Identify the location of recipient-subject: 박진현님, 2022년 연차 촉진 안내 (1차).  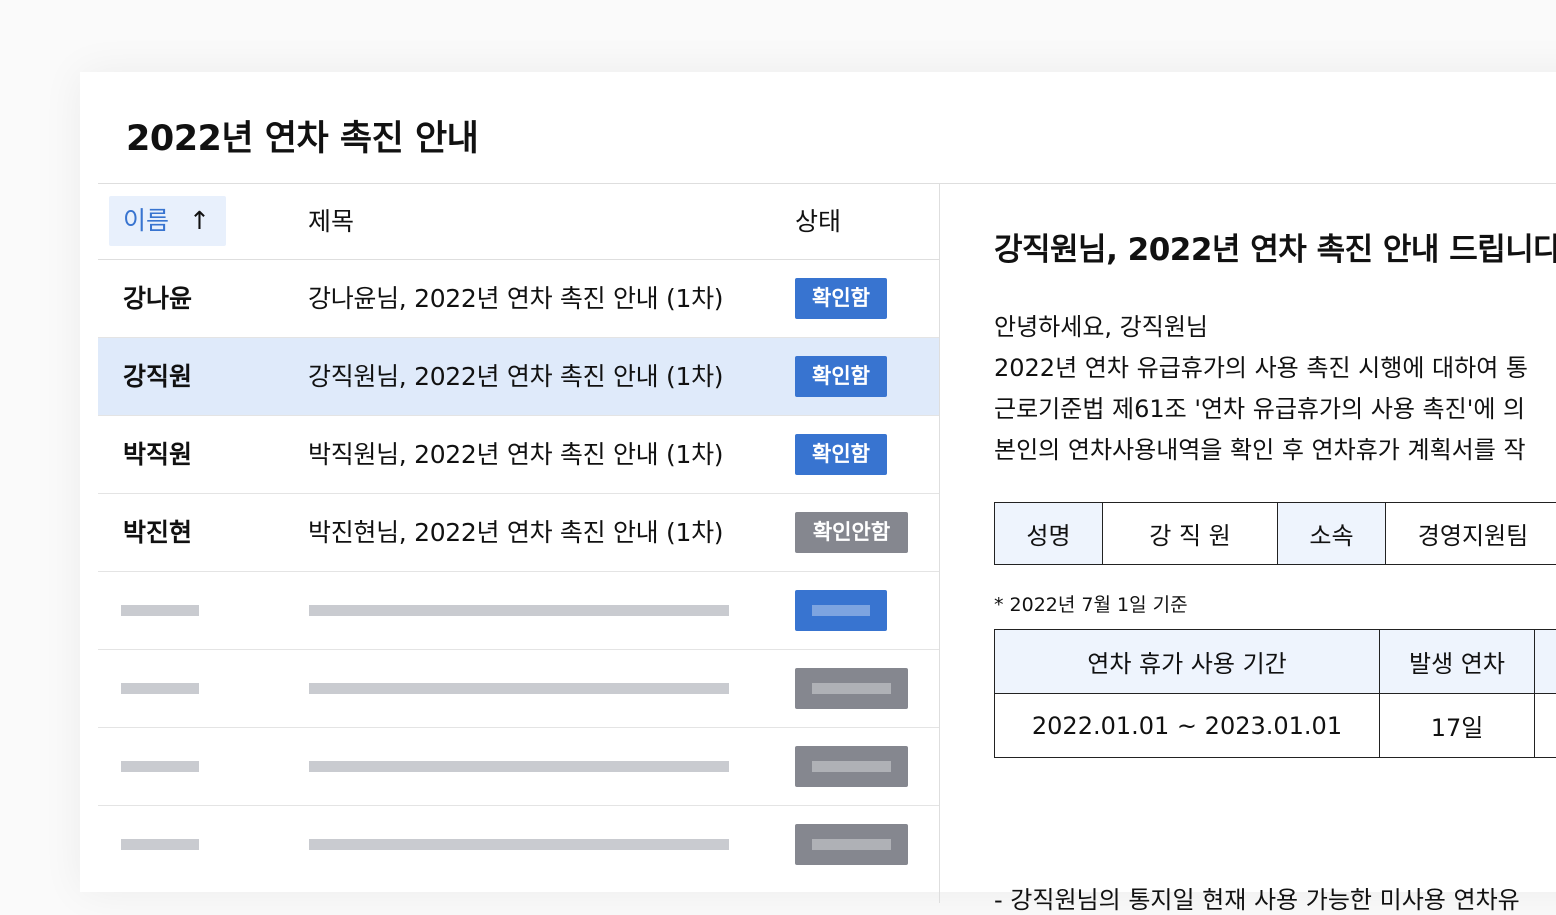
(515, 532).